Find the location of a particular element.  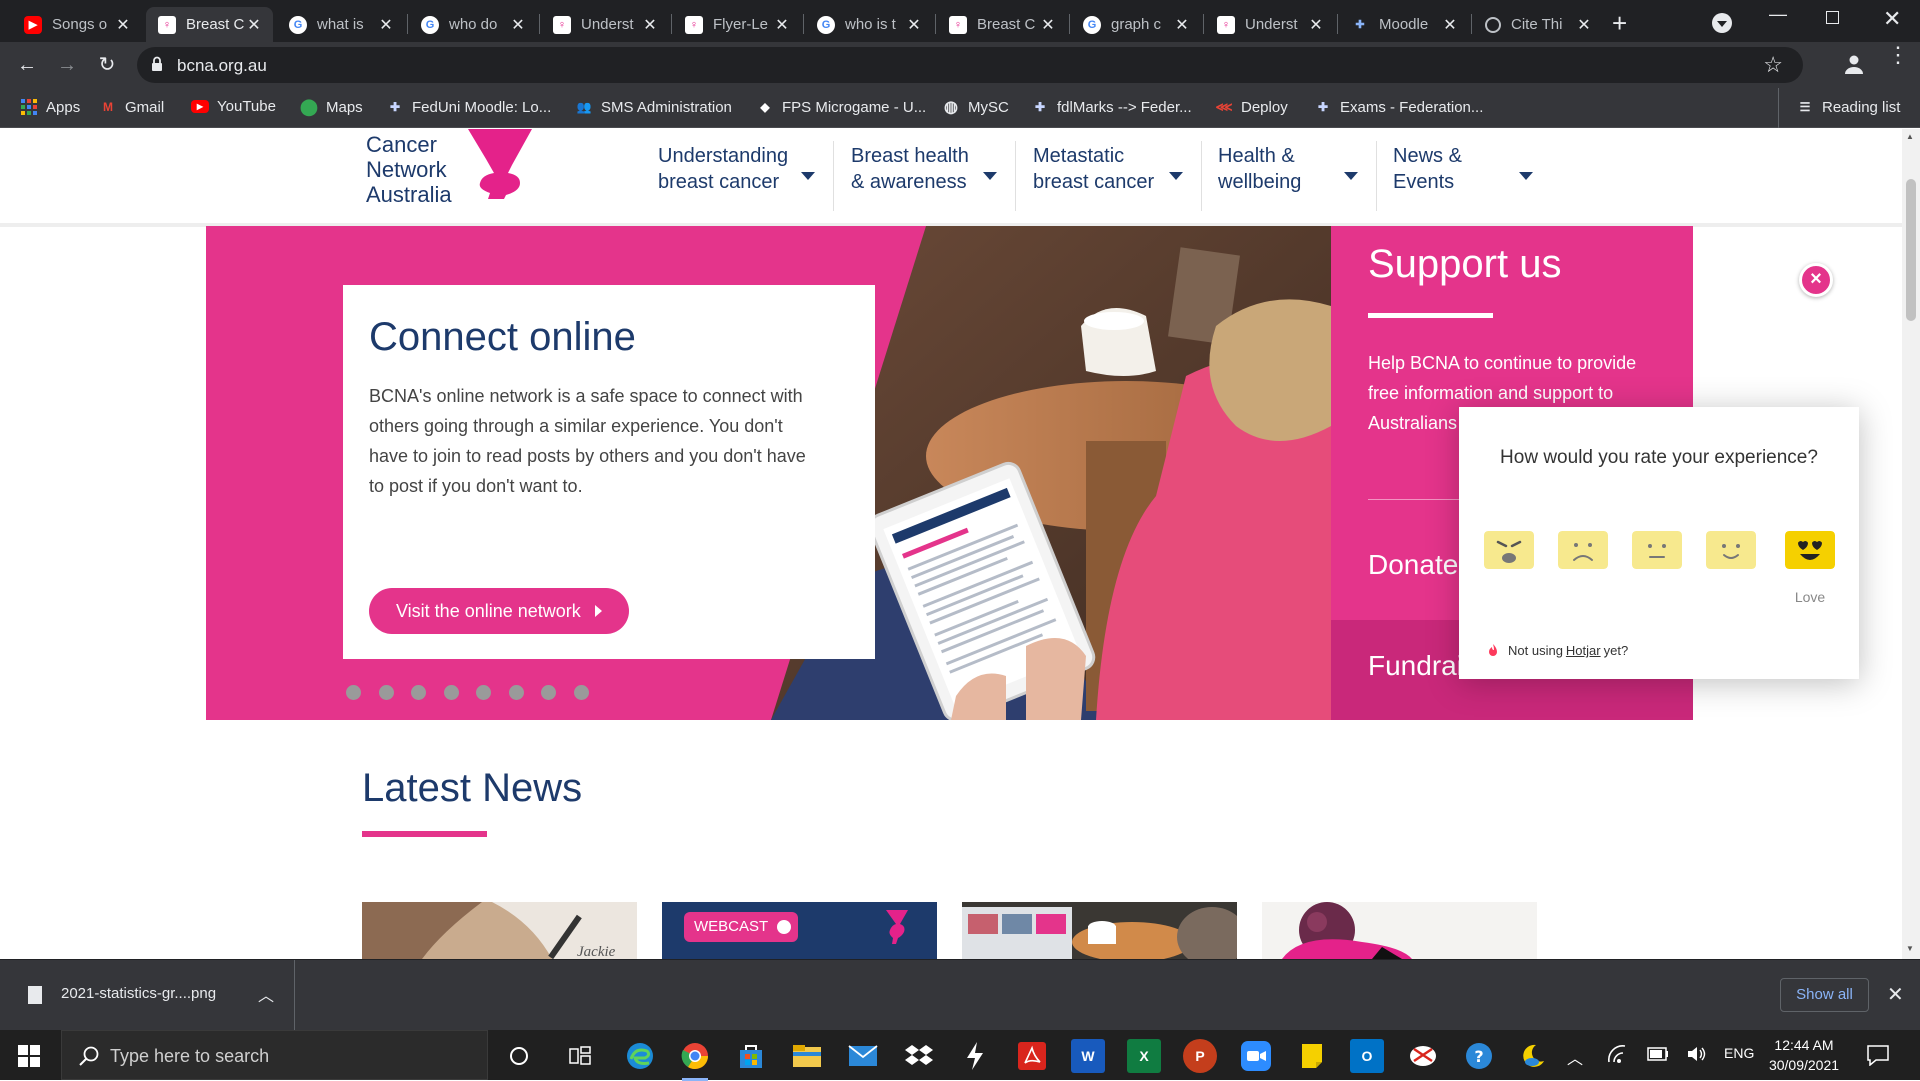

minimize-icon: — is located at coordinates (1778, 14).